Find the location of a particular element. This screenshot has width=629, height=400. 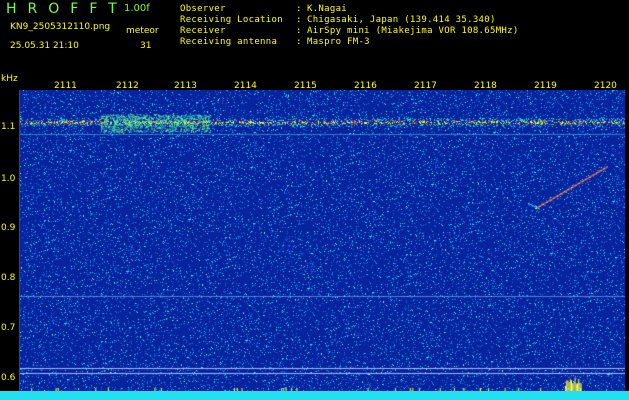

observer-label: Observer is located at coordinates (203, 9).